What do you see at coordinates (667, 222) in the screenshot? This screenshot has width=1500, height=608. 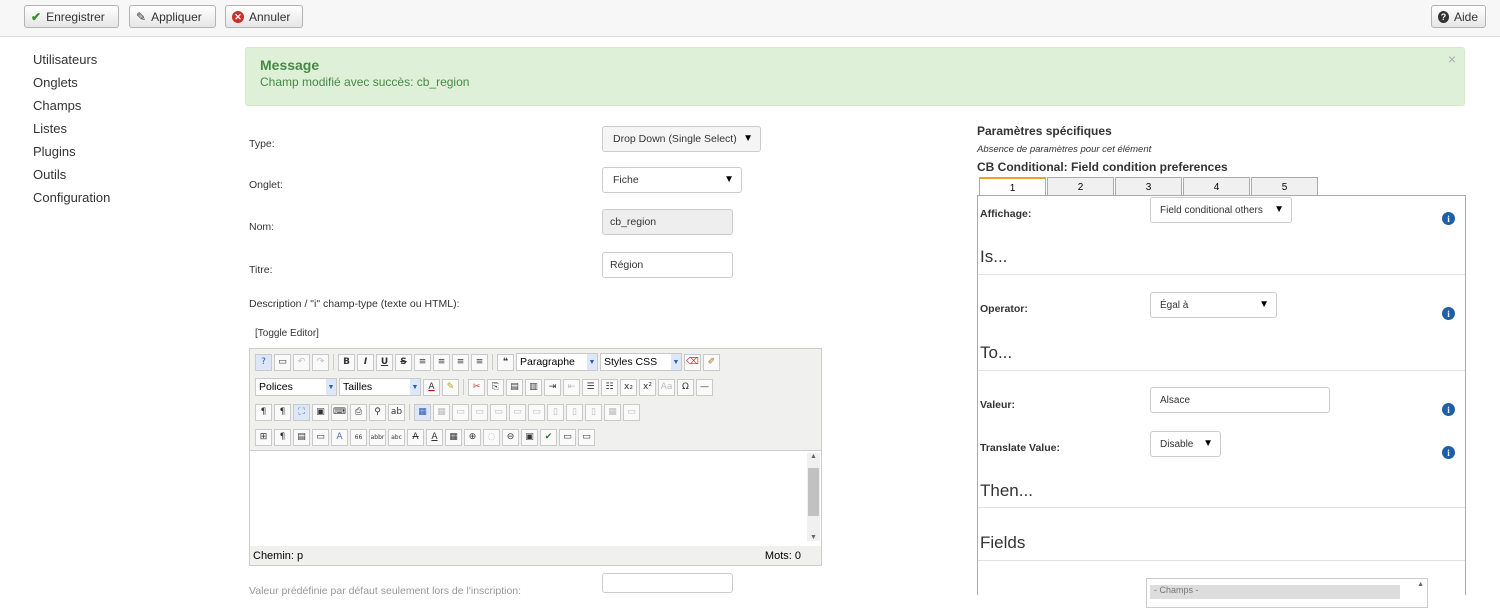 I see `name-input: cb_region` at bounding box center [667, 222].